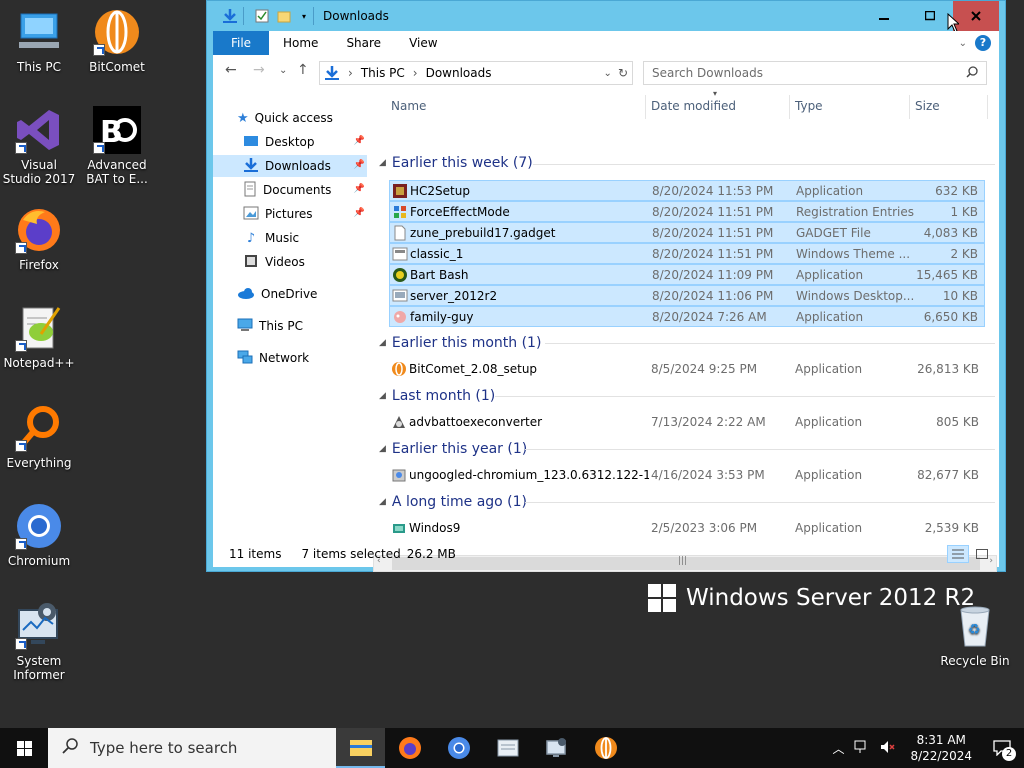 The height and width of the screenshot is (768, 1024). I want to click on taskbar-system-informer, so click(556, 748).